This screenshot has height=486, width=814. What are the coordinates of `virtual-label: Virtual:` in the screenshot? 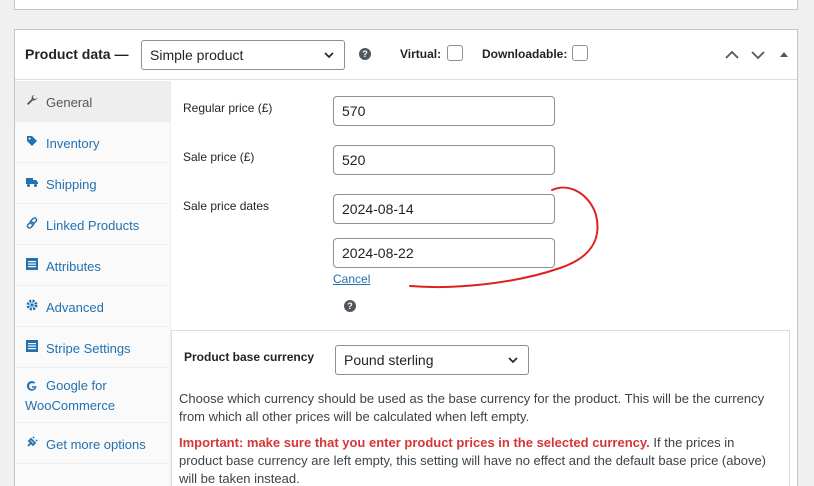 It's located at (421, 54).